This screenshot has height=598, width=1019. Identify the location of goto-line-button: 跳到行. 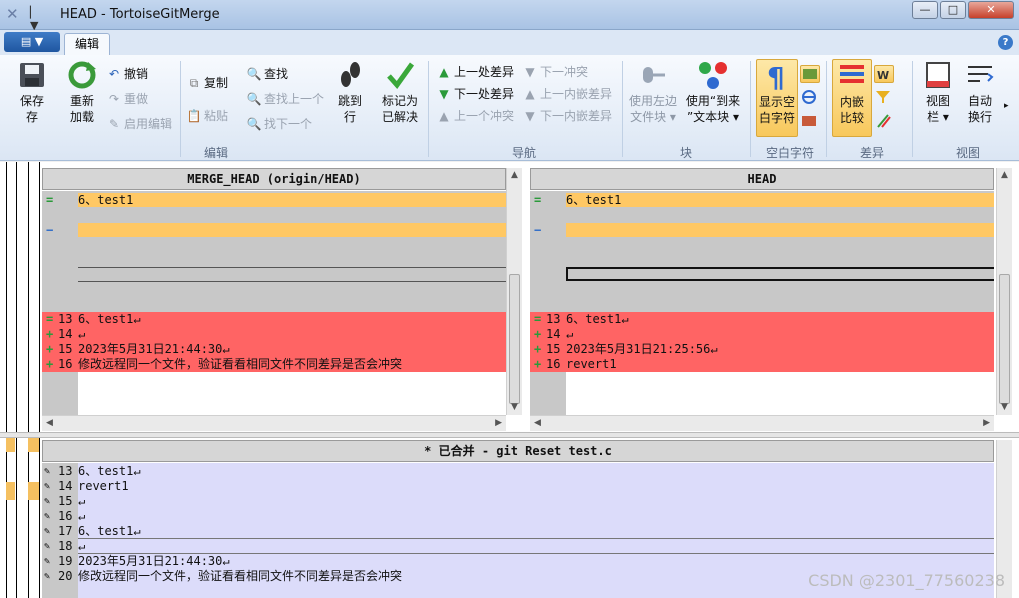
(350, 92).